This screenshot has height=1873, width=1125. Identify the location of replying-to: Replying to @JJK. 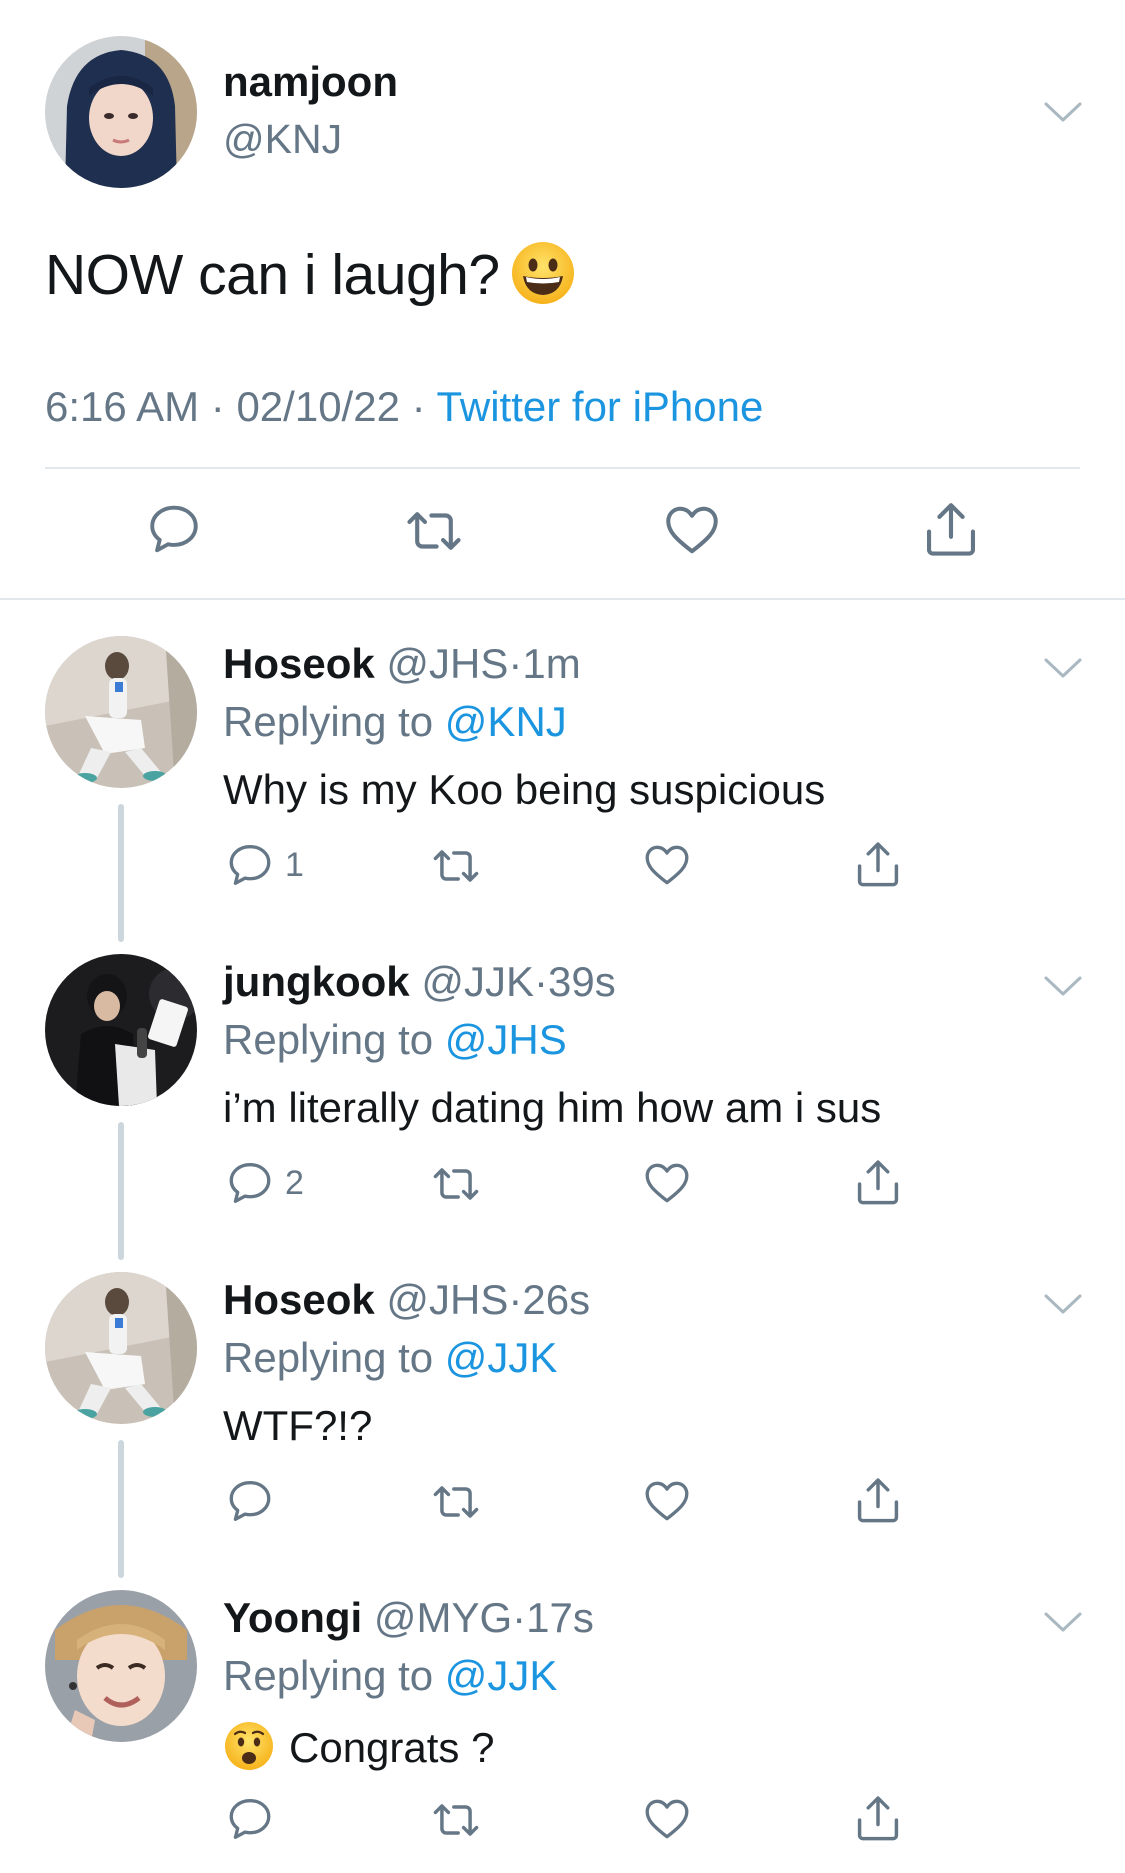
(390, 1676).